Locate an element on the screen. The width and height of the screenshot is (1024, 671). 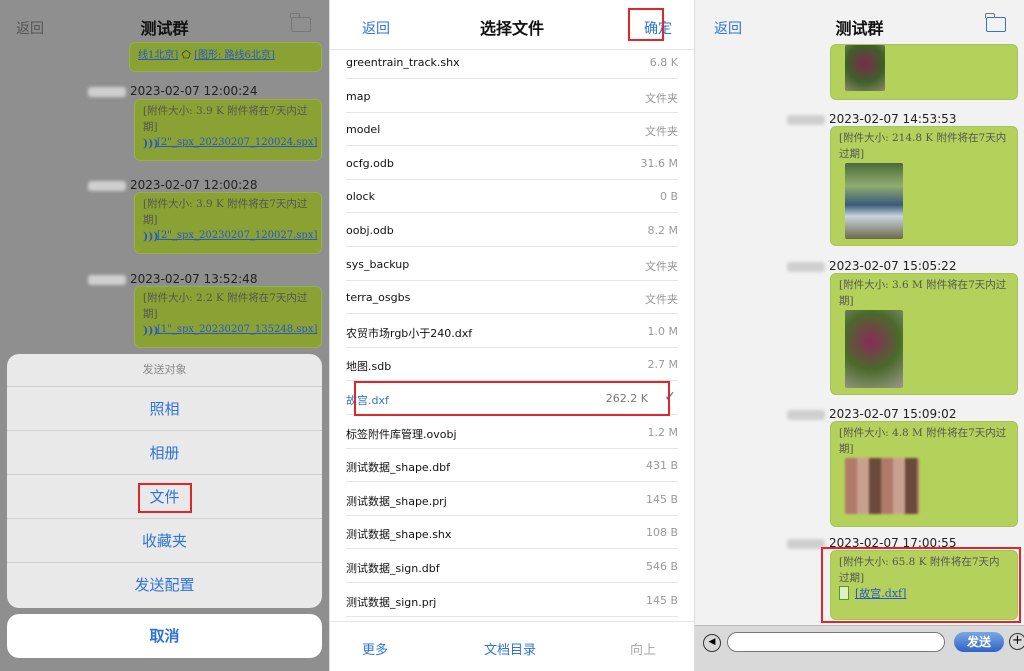
file-row: olock 0 B is located at coordinates (512, 196).